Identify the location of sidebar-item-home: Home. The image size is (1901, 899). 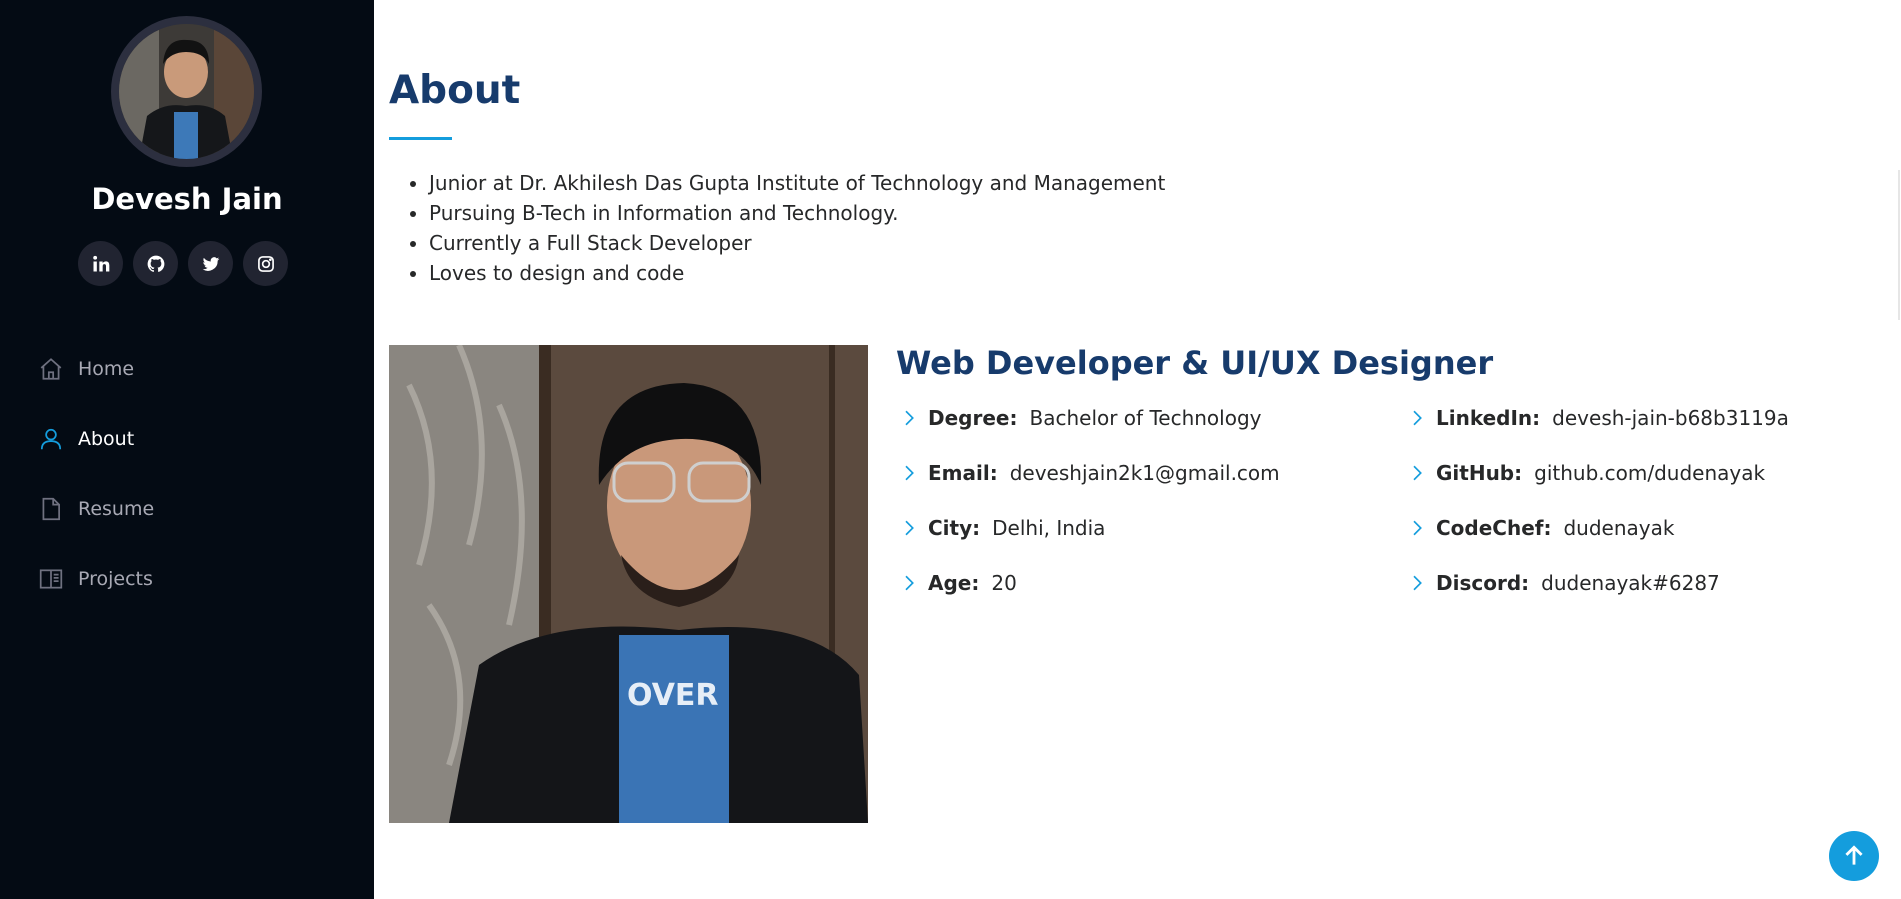
(95, 369).